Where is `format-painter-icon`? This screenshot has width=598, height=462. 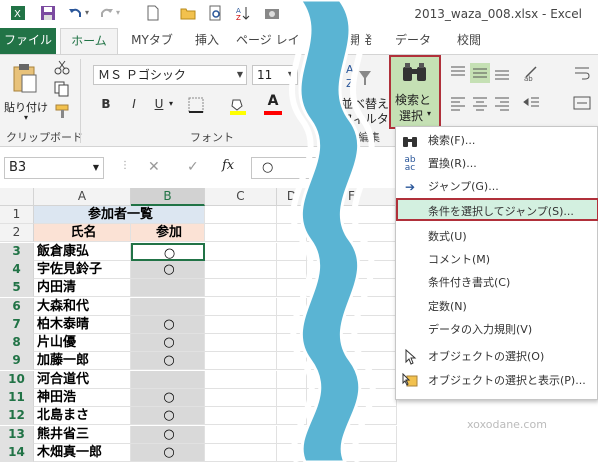 format-painter-icon is located at coordinates (62, 111).